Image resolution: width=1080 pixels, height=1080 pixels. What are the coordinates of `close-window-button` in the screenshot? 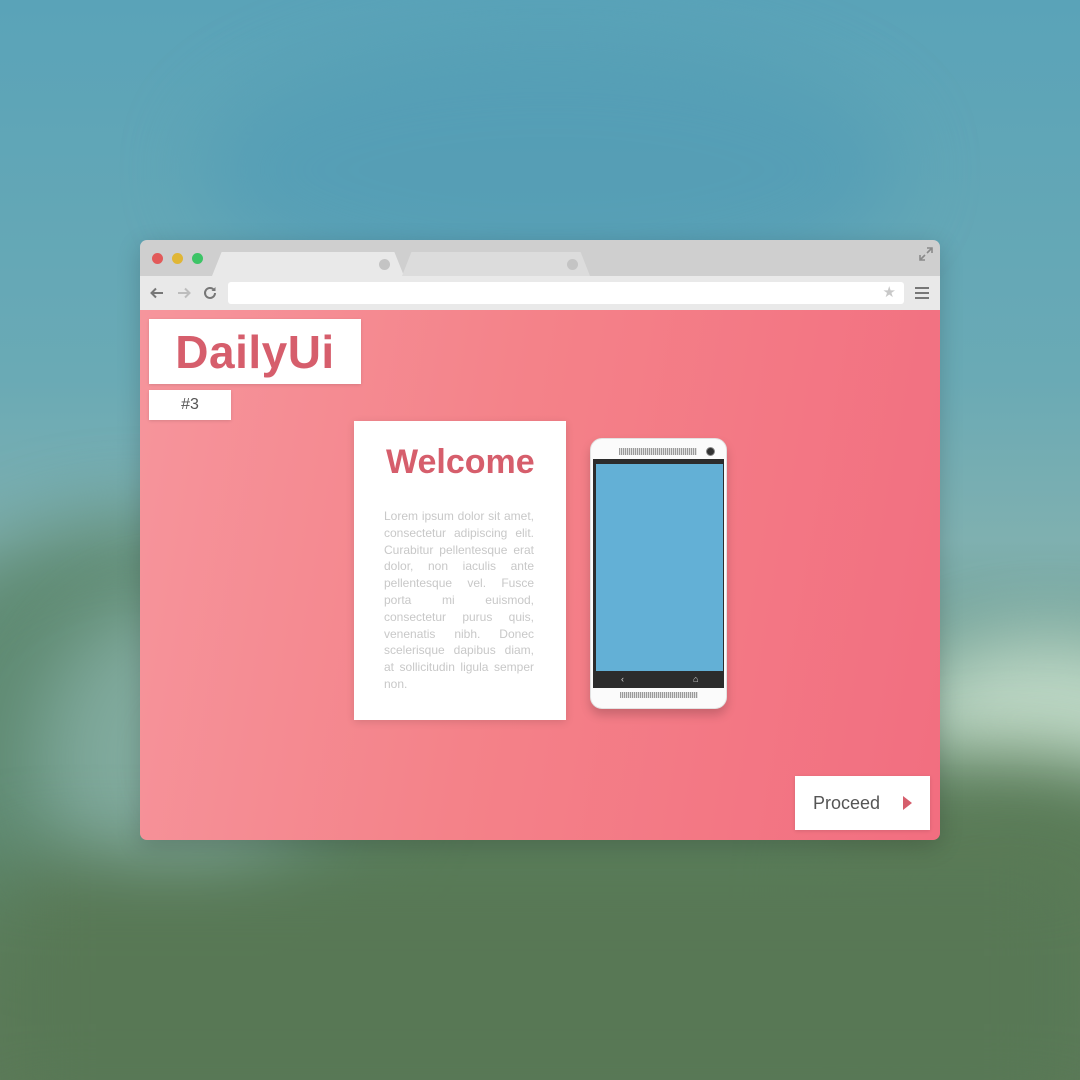 It's located at (157, 258).